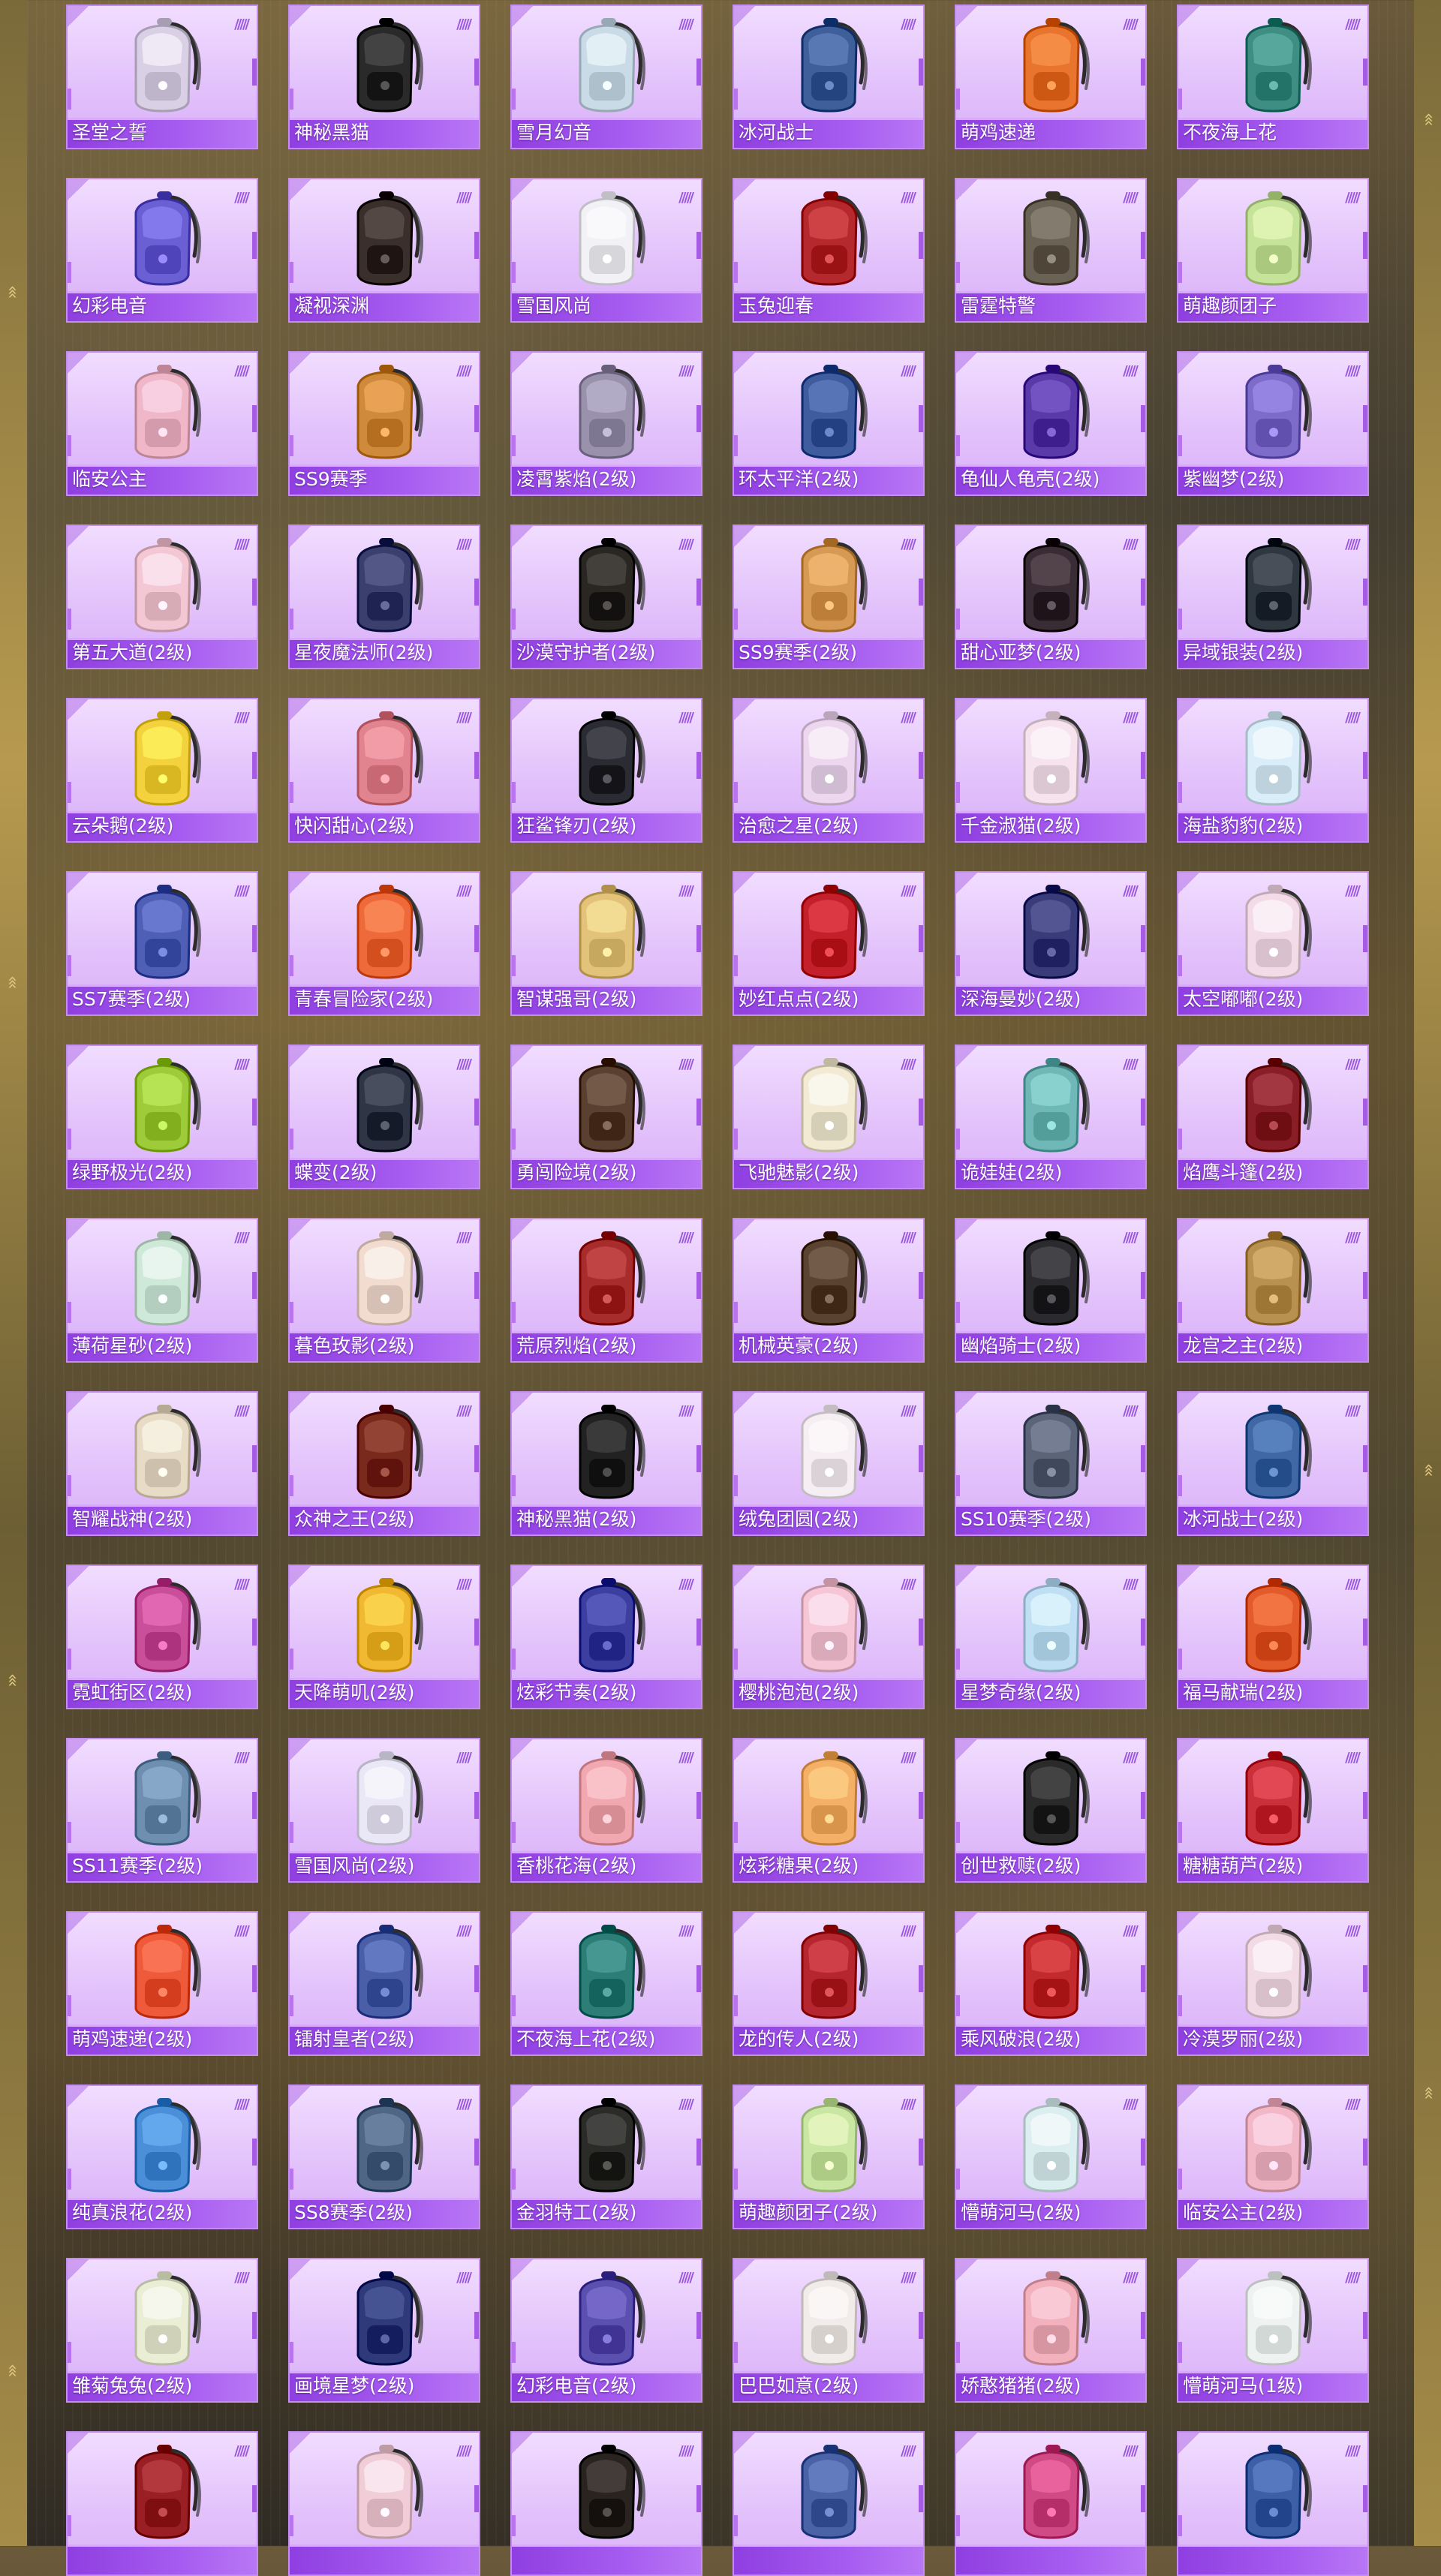 This screenshot has width=1441, height=2576. Describe the element at coordinates (162, 1637) in the screenshot. I see `backpack-card: ///// 霓虹街区(2级)` at that location.